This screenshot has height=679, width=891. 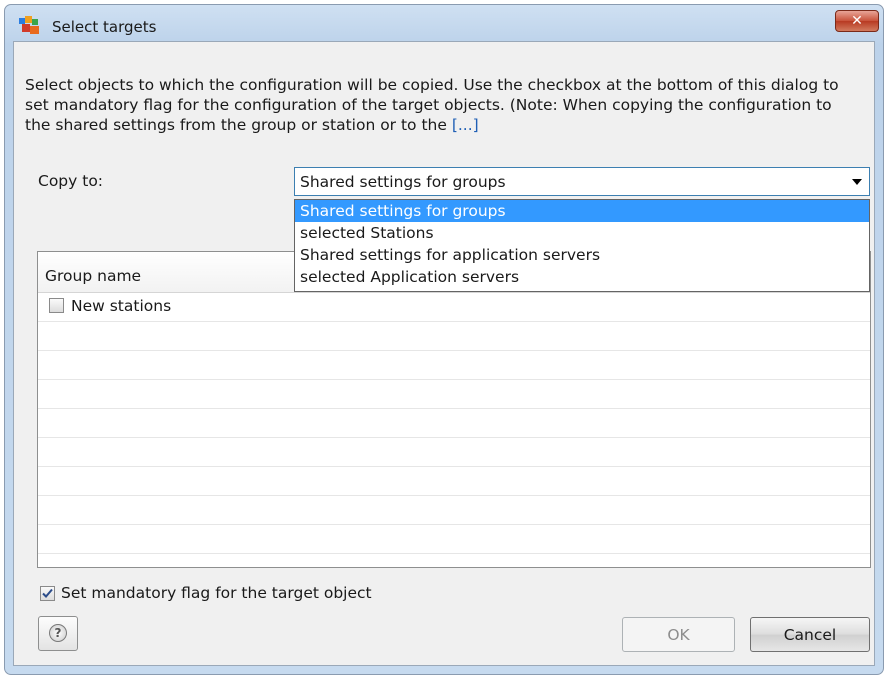 I want to click on close-button: ✕, so click(x=857, y=21).